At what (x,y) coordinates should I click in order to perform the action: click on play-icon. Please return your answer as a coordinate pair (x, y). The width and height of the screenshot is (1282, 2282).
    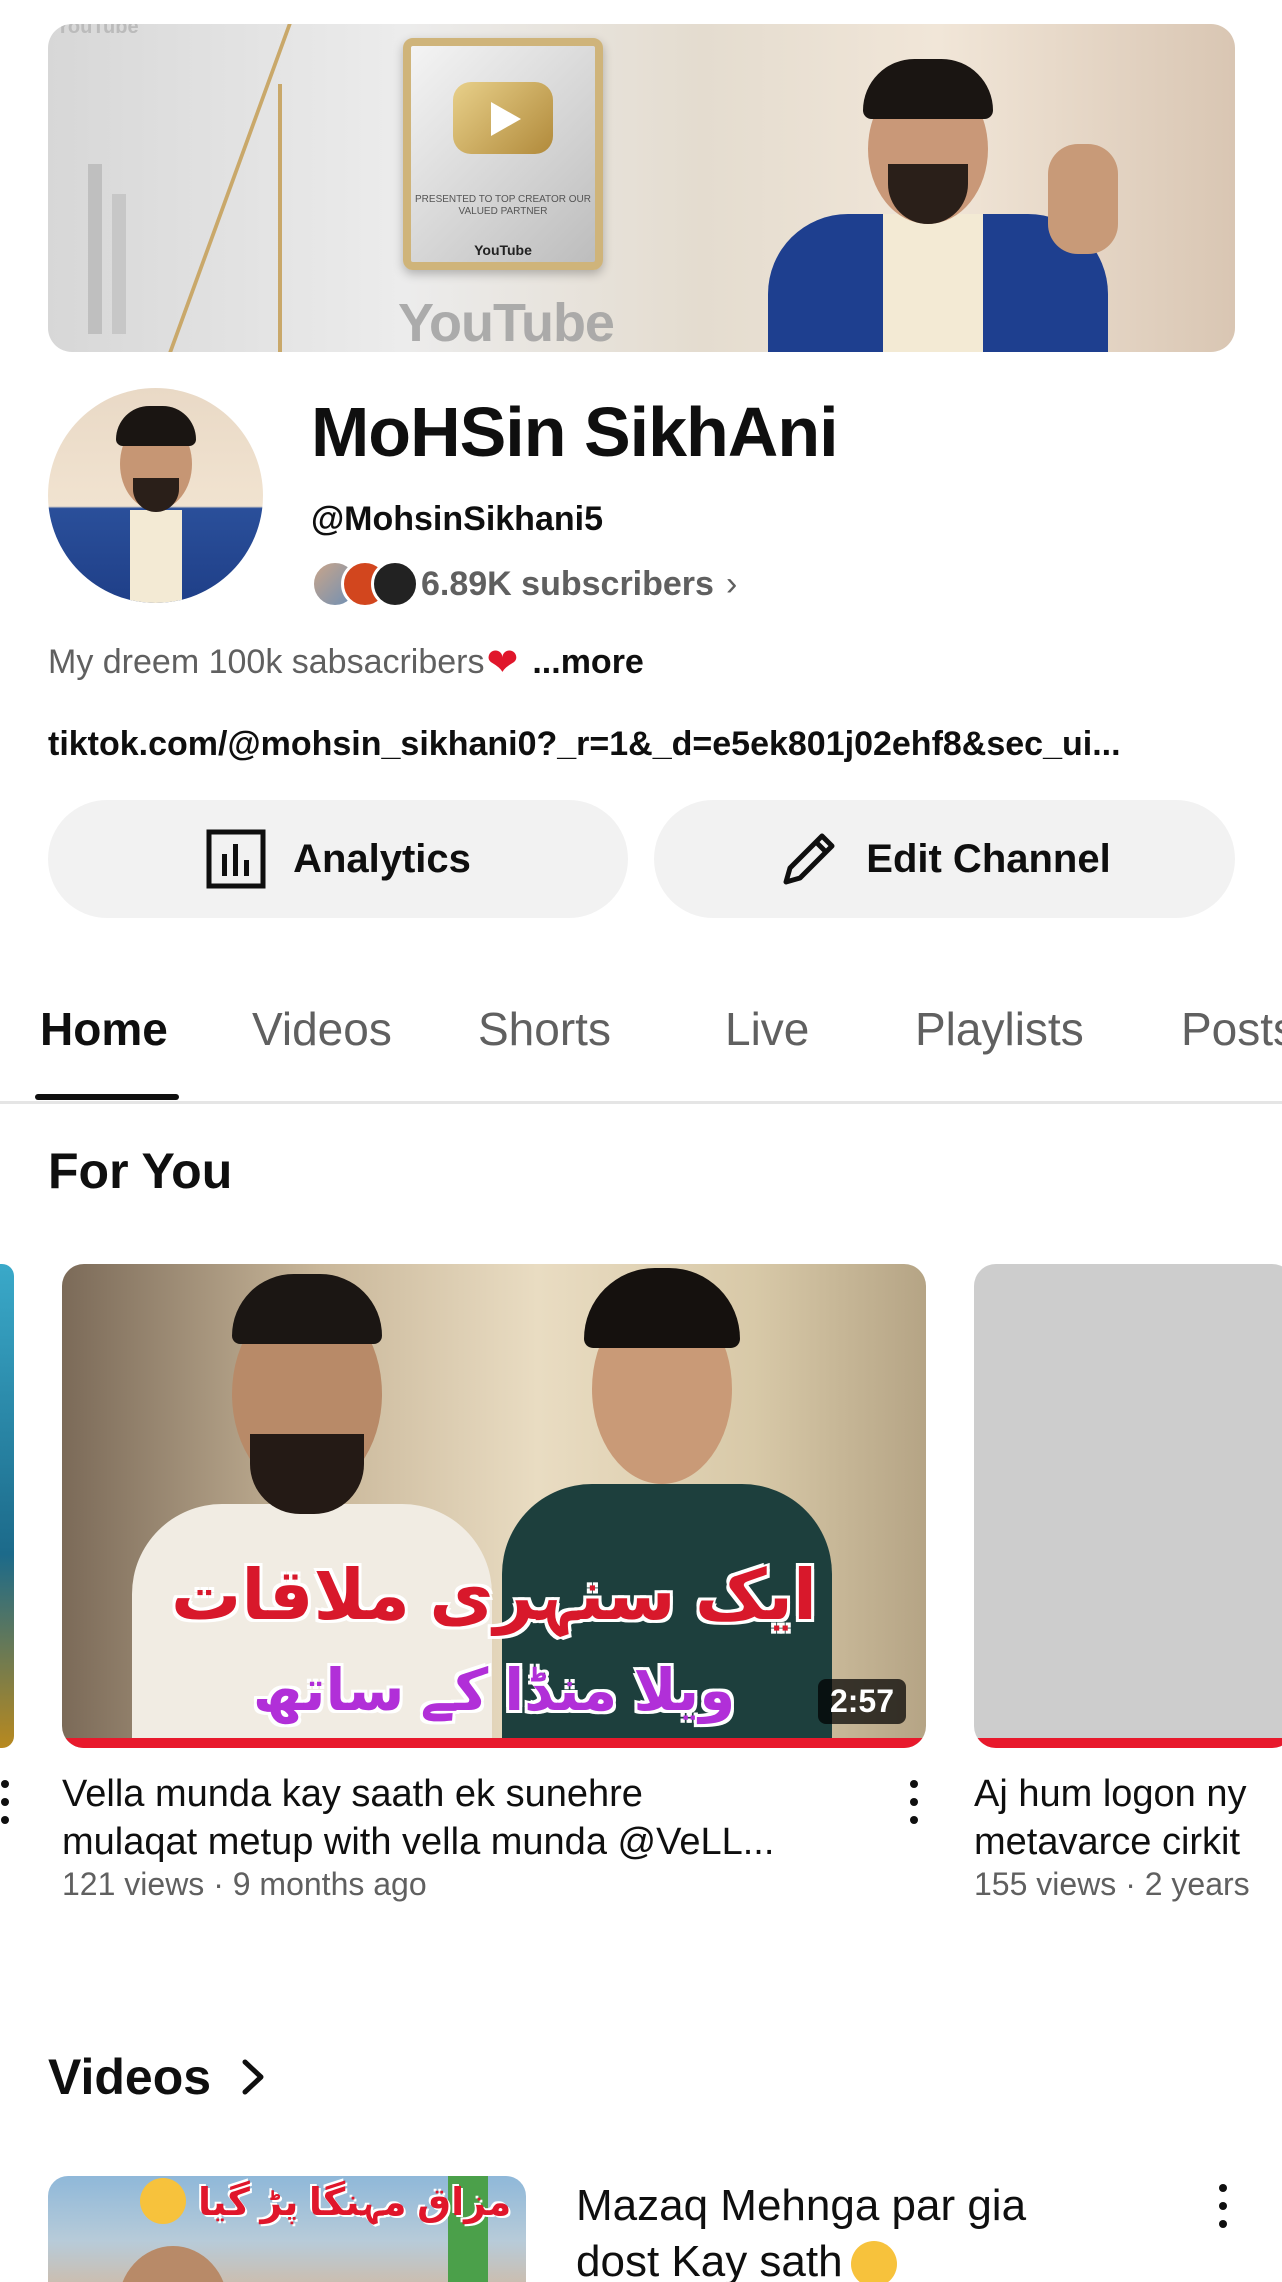
    Looking at the image, I should click on (503, 118).